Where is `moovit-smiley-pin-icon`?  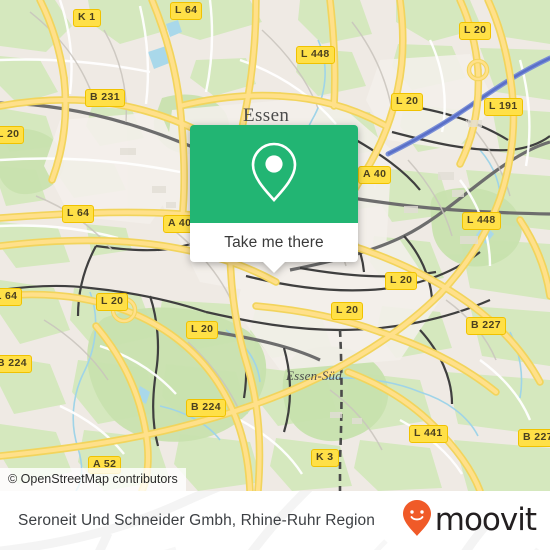 moovit-smiley-pin-icon is located at coordinates (417, 520).